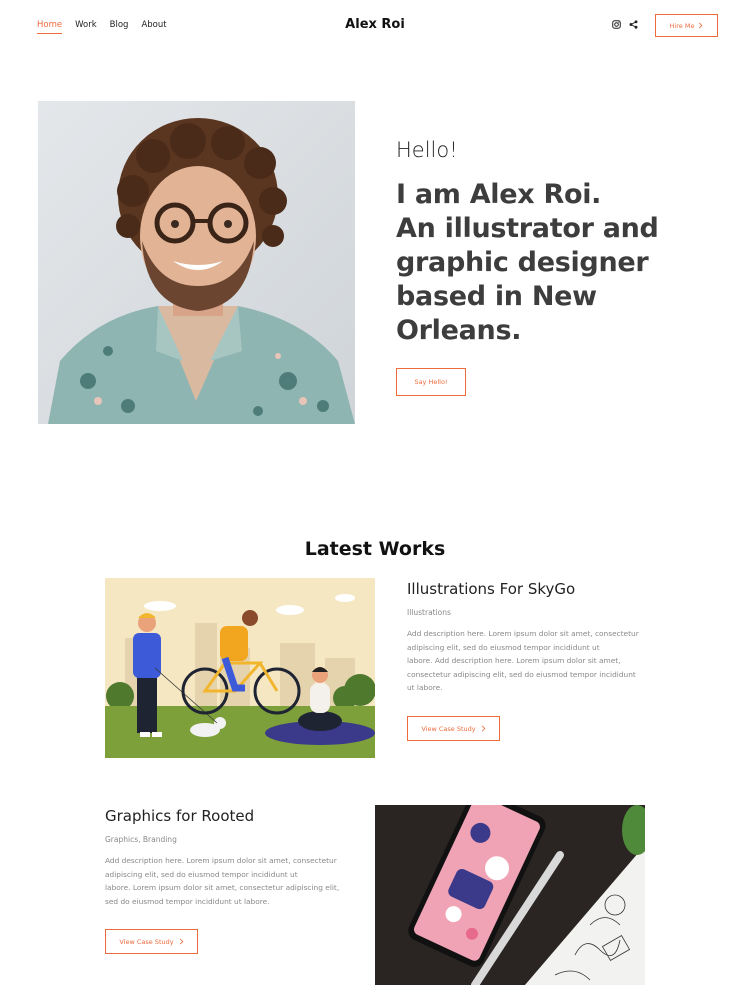 This screenshot has width=750, height=1000. Describe the element at coordinates (427, 150) in the screenshot. I see `hero-greeting: Hello!` at that location.